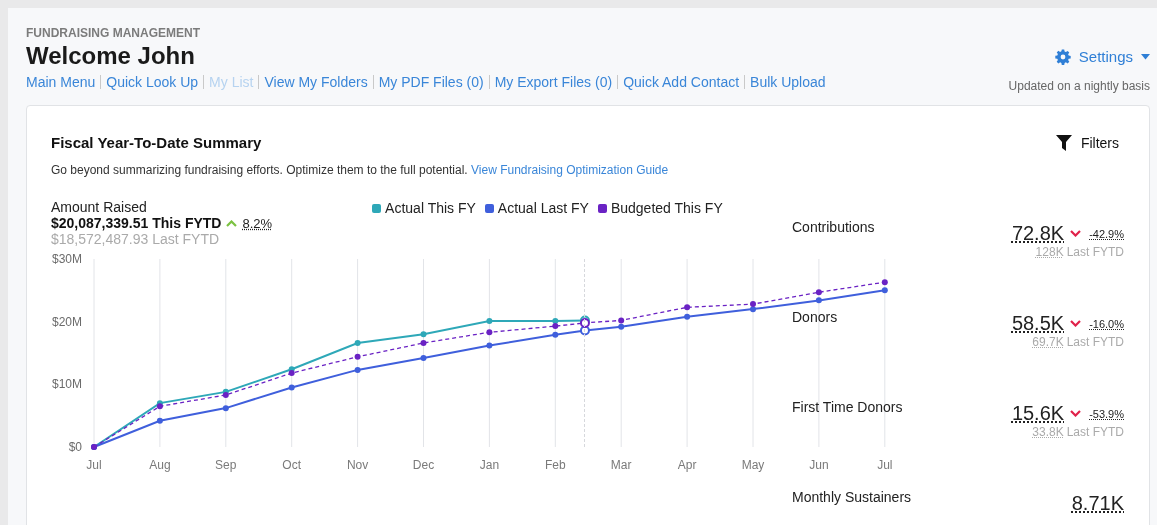  I want to click on filter-icon, so click(1063, 142).